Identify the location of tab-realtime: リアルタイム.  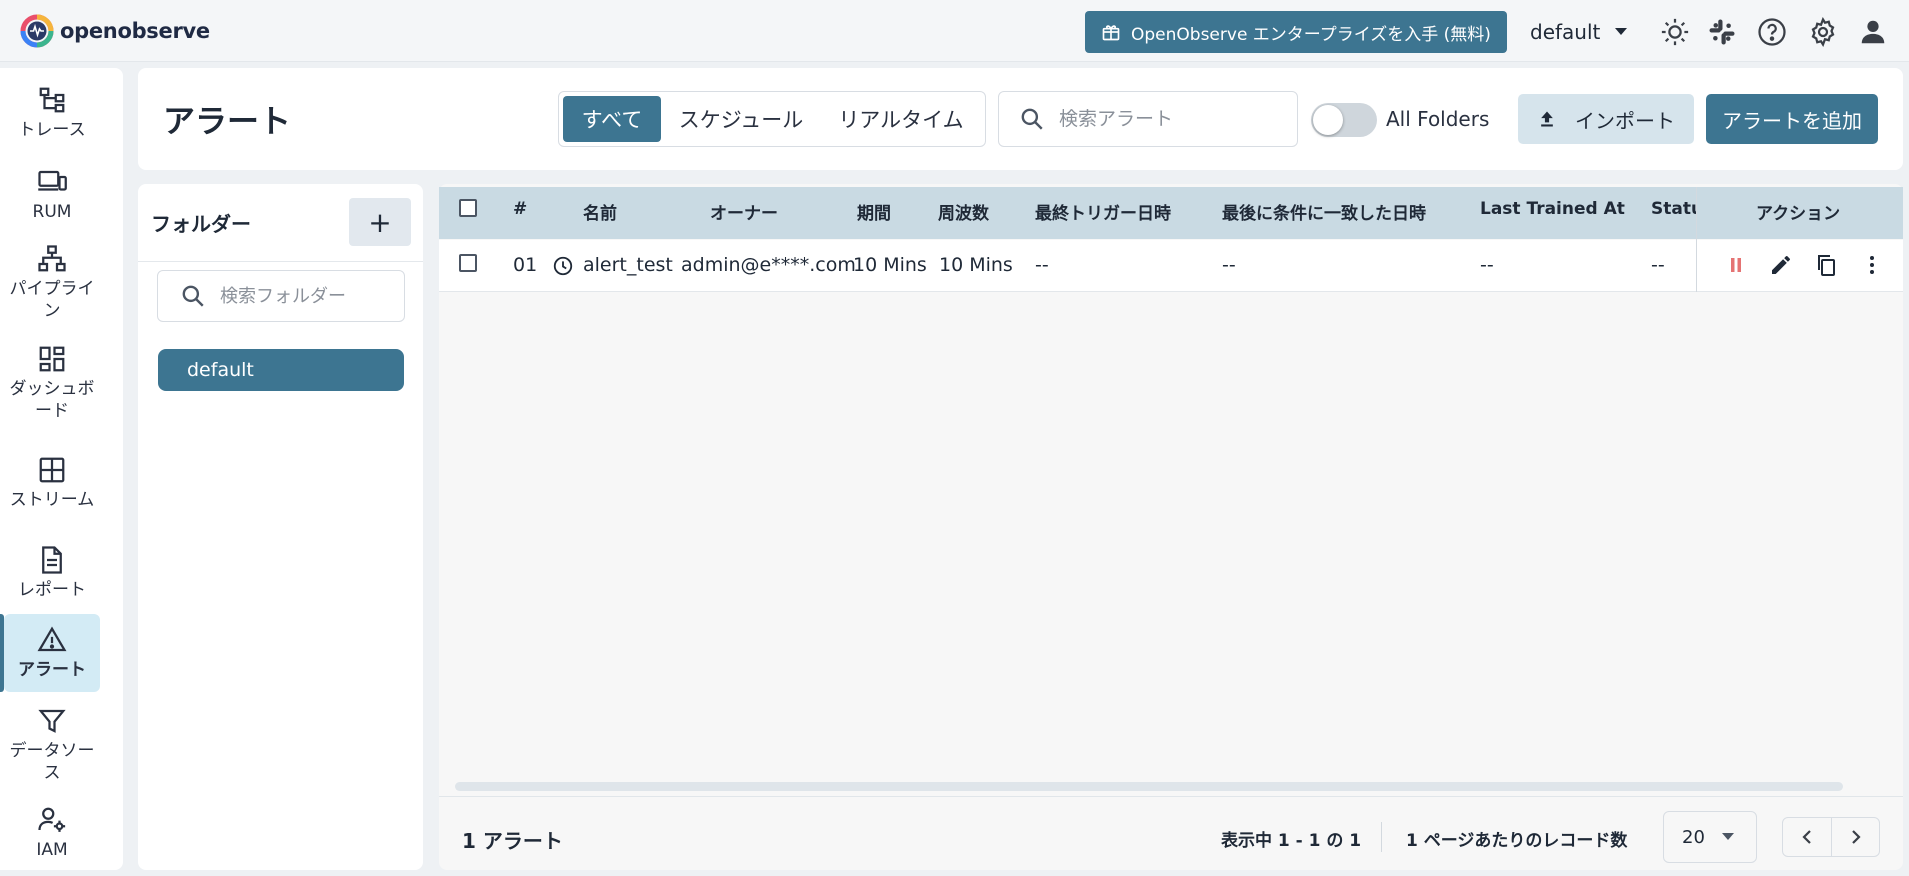
(901, 119).